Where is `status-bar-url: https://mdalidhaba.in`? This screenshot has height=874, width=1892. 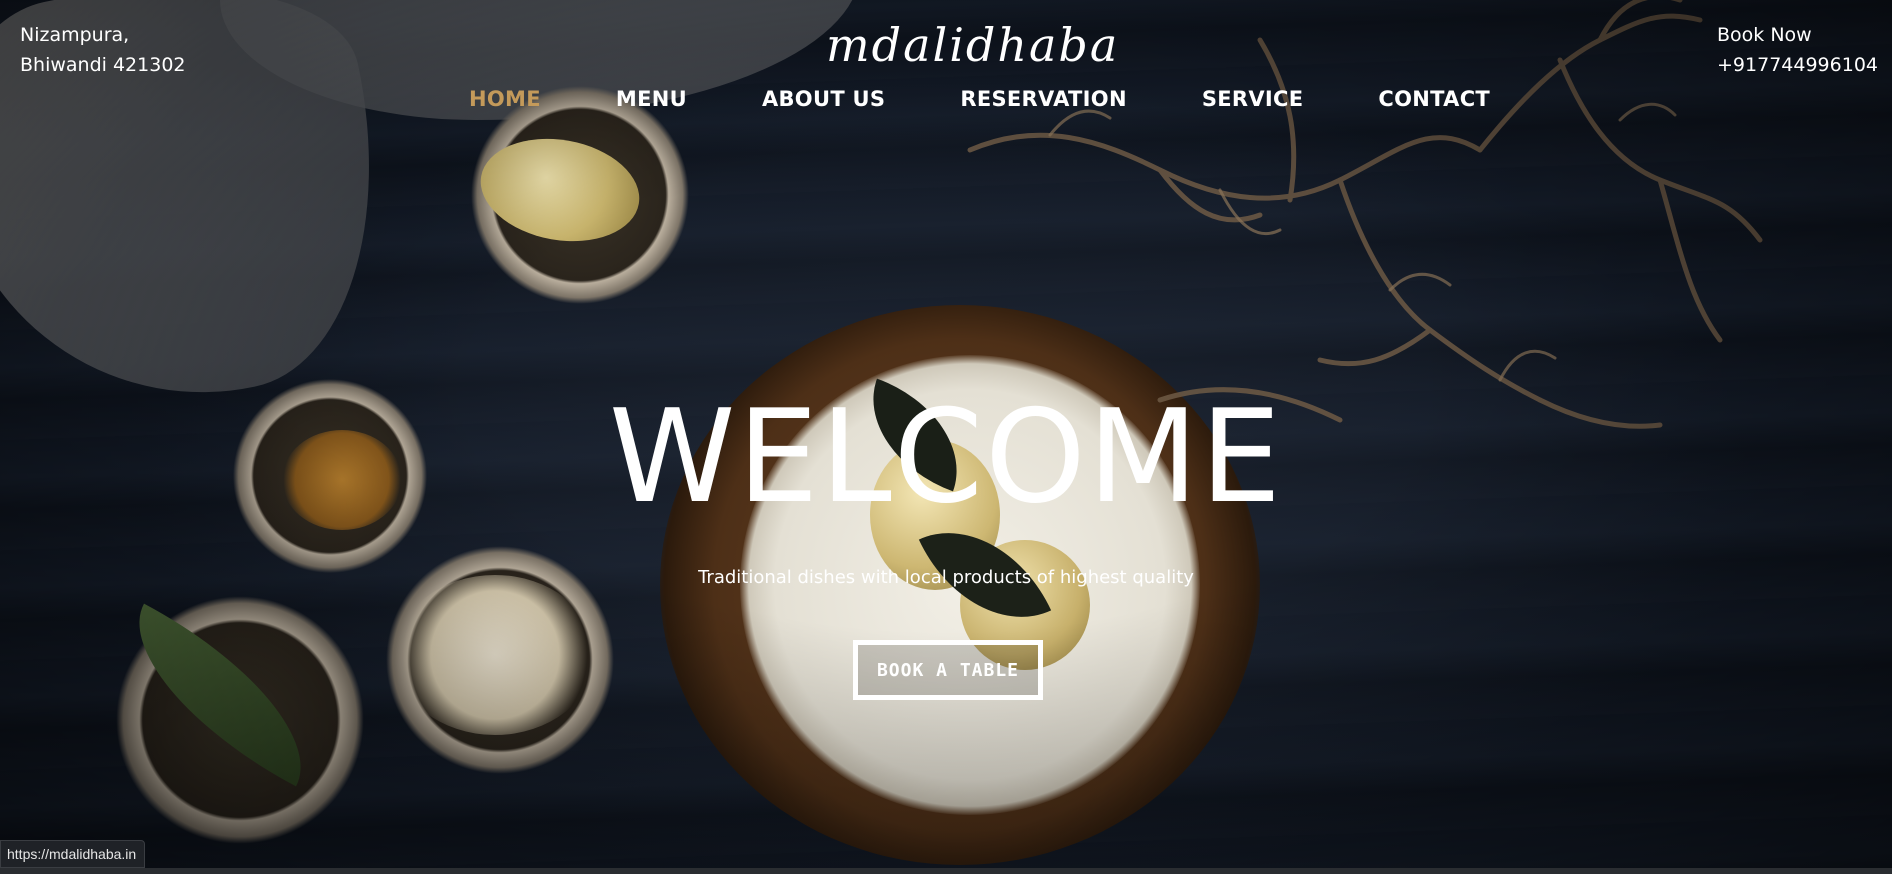
status-bar-url: https://mdalidhaba.in is located at coordinates (73, 854).